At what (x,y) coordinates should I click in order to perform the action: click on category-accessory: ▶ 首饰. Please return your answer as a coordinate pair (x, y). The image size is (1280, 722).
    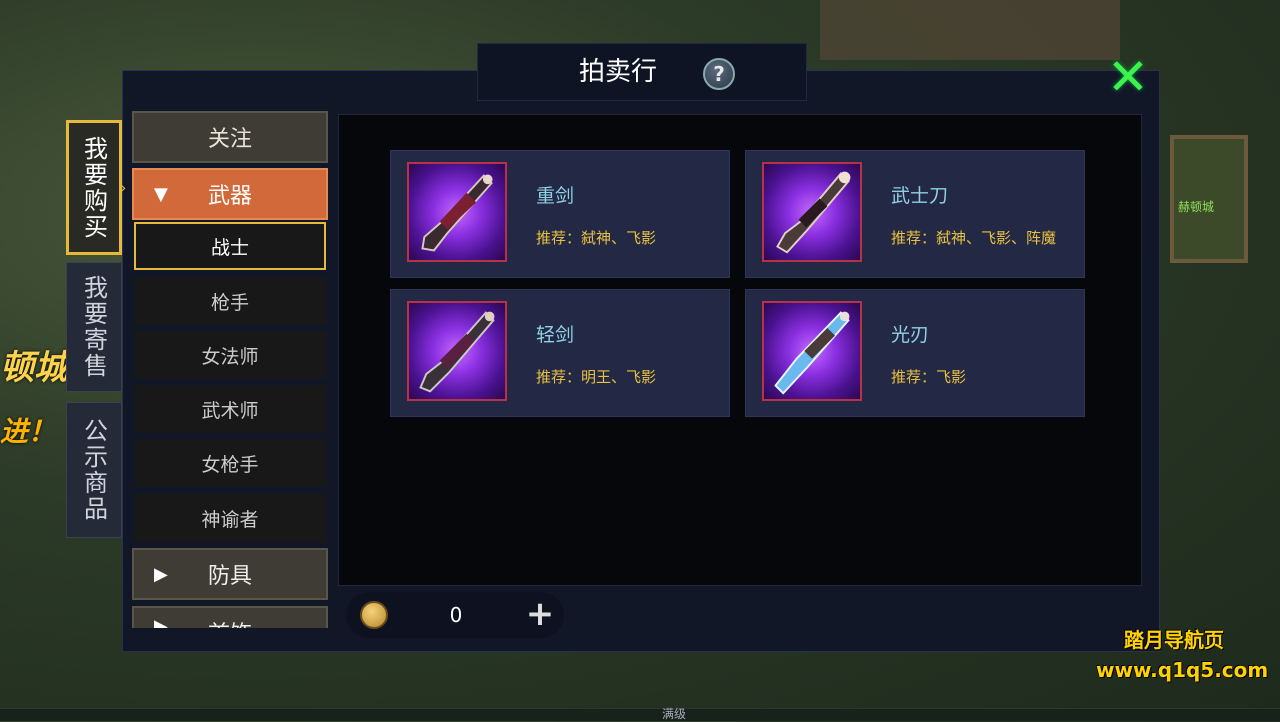
    Looking at the image, I should click on (230, 617).